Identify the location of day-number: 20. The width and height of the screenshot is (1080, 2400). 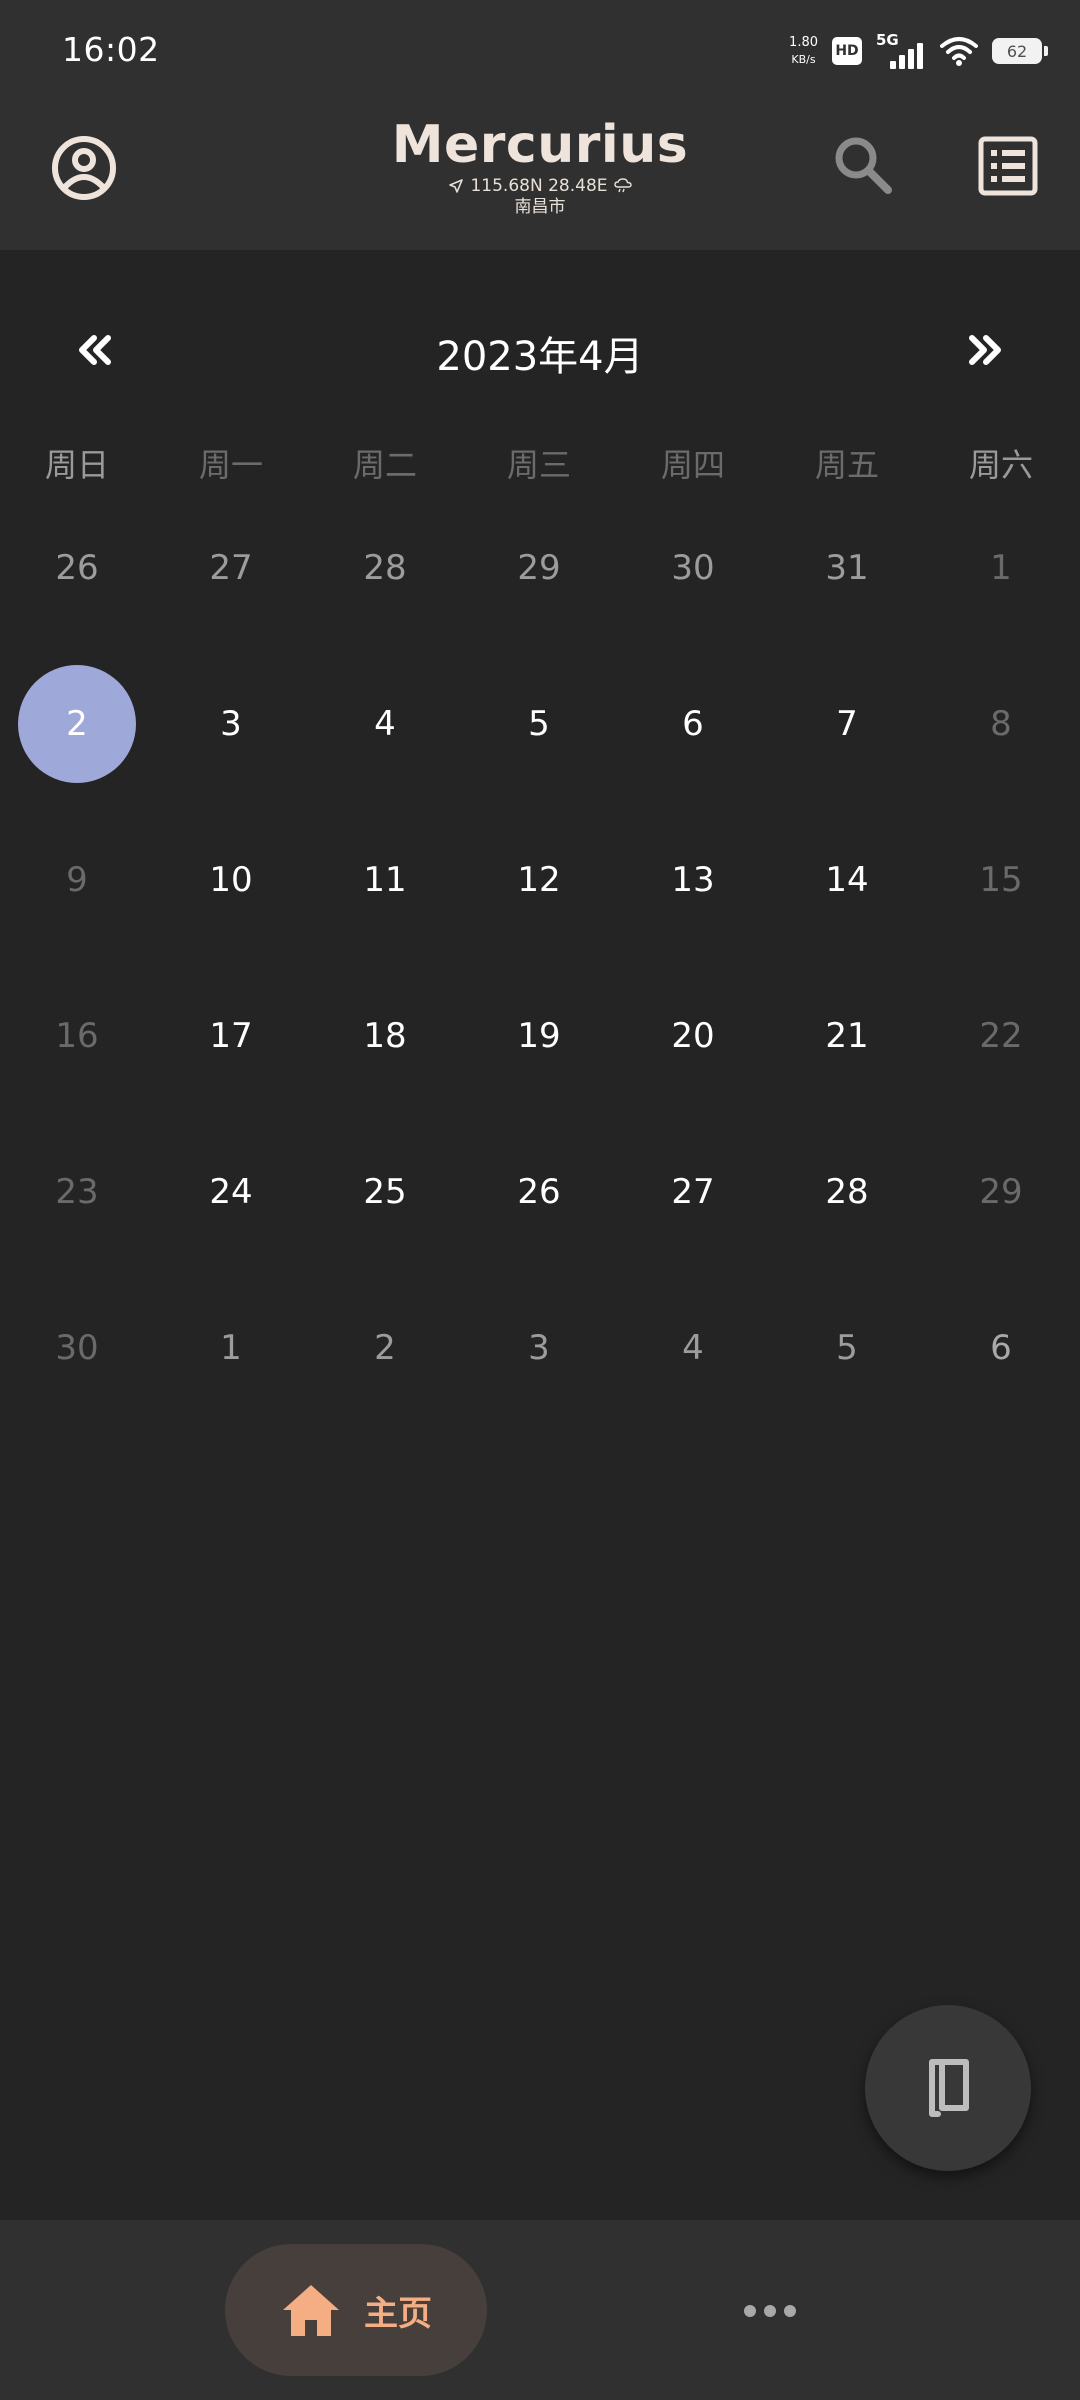
(693, 1036).